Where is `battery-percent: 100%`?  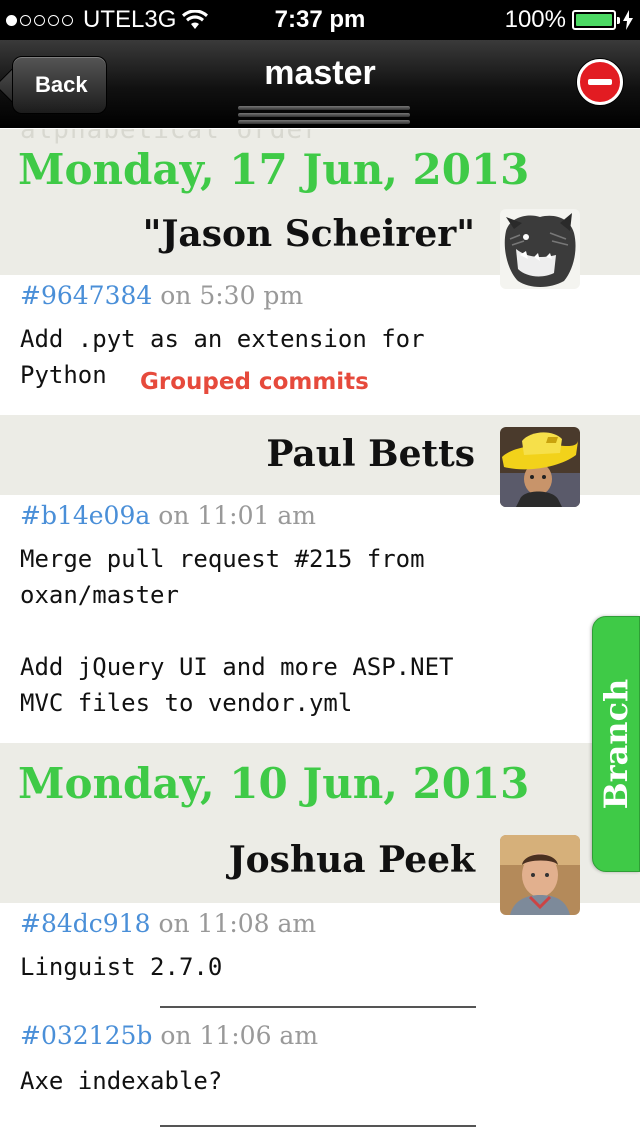
battery-percent: 100% is located at coordinates (535, 19).